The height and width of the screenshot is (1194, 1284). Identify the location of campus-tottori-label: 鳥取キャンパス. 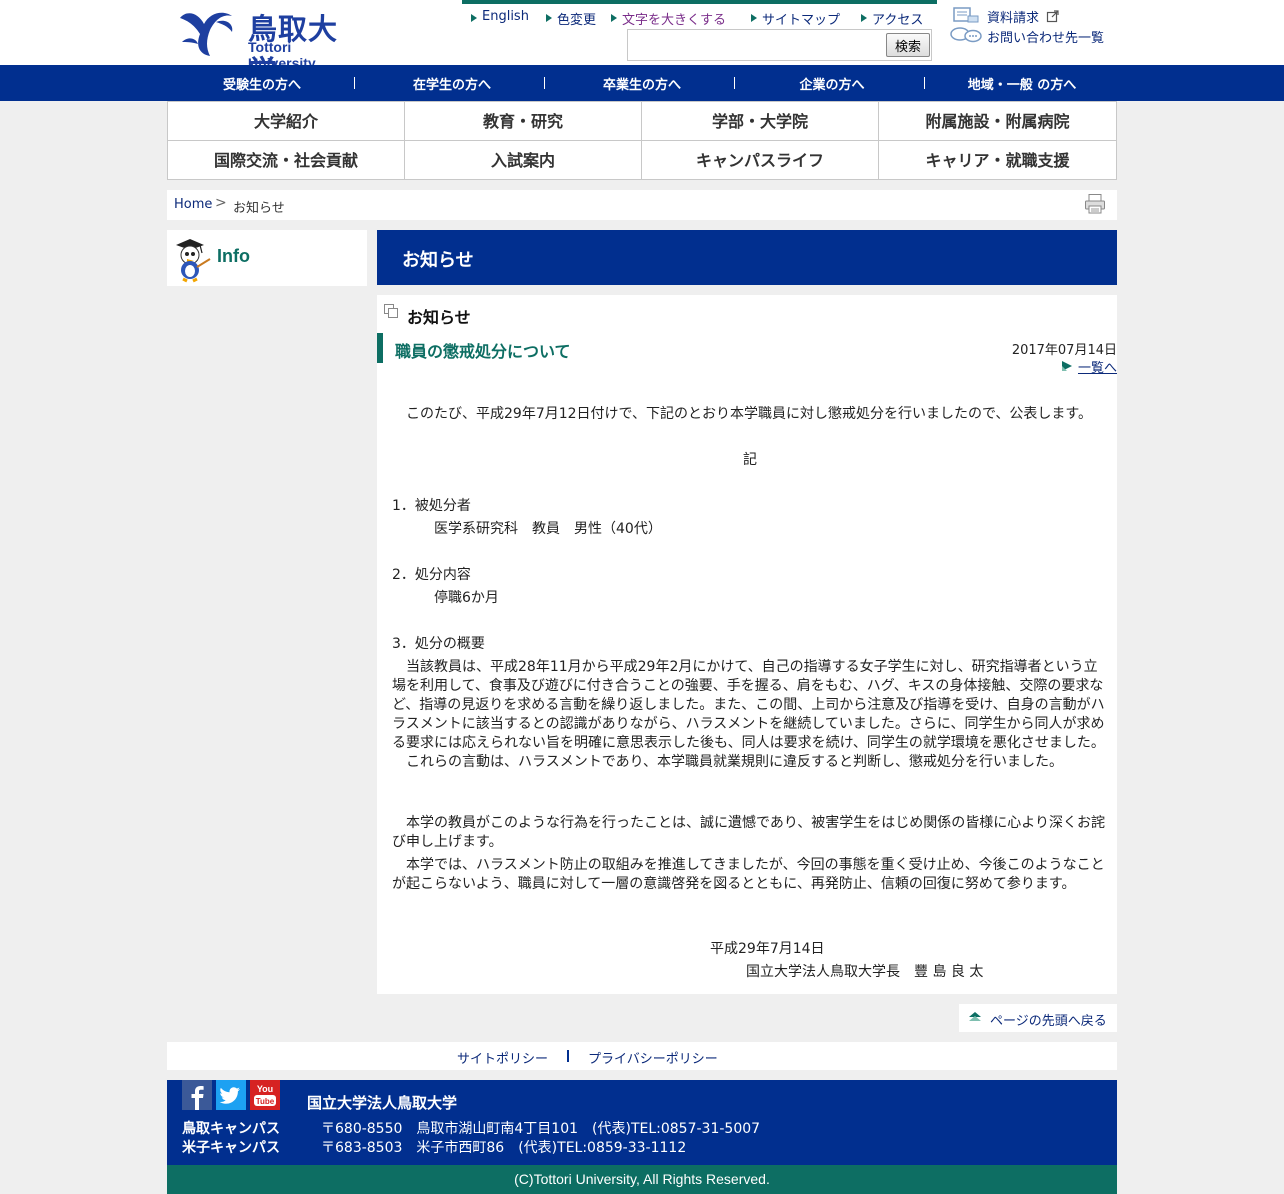
(231, 1129).